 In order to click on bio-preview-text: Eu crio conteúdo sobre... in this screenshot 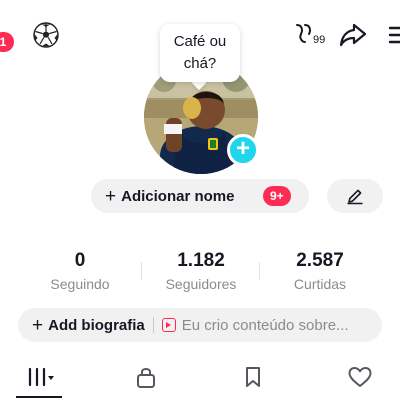, I will do `click(265, 325)`.